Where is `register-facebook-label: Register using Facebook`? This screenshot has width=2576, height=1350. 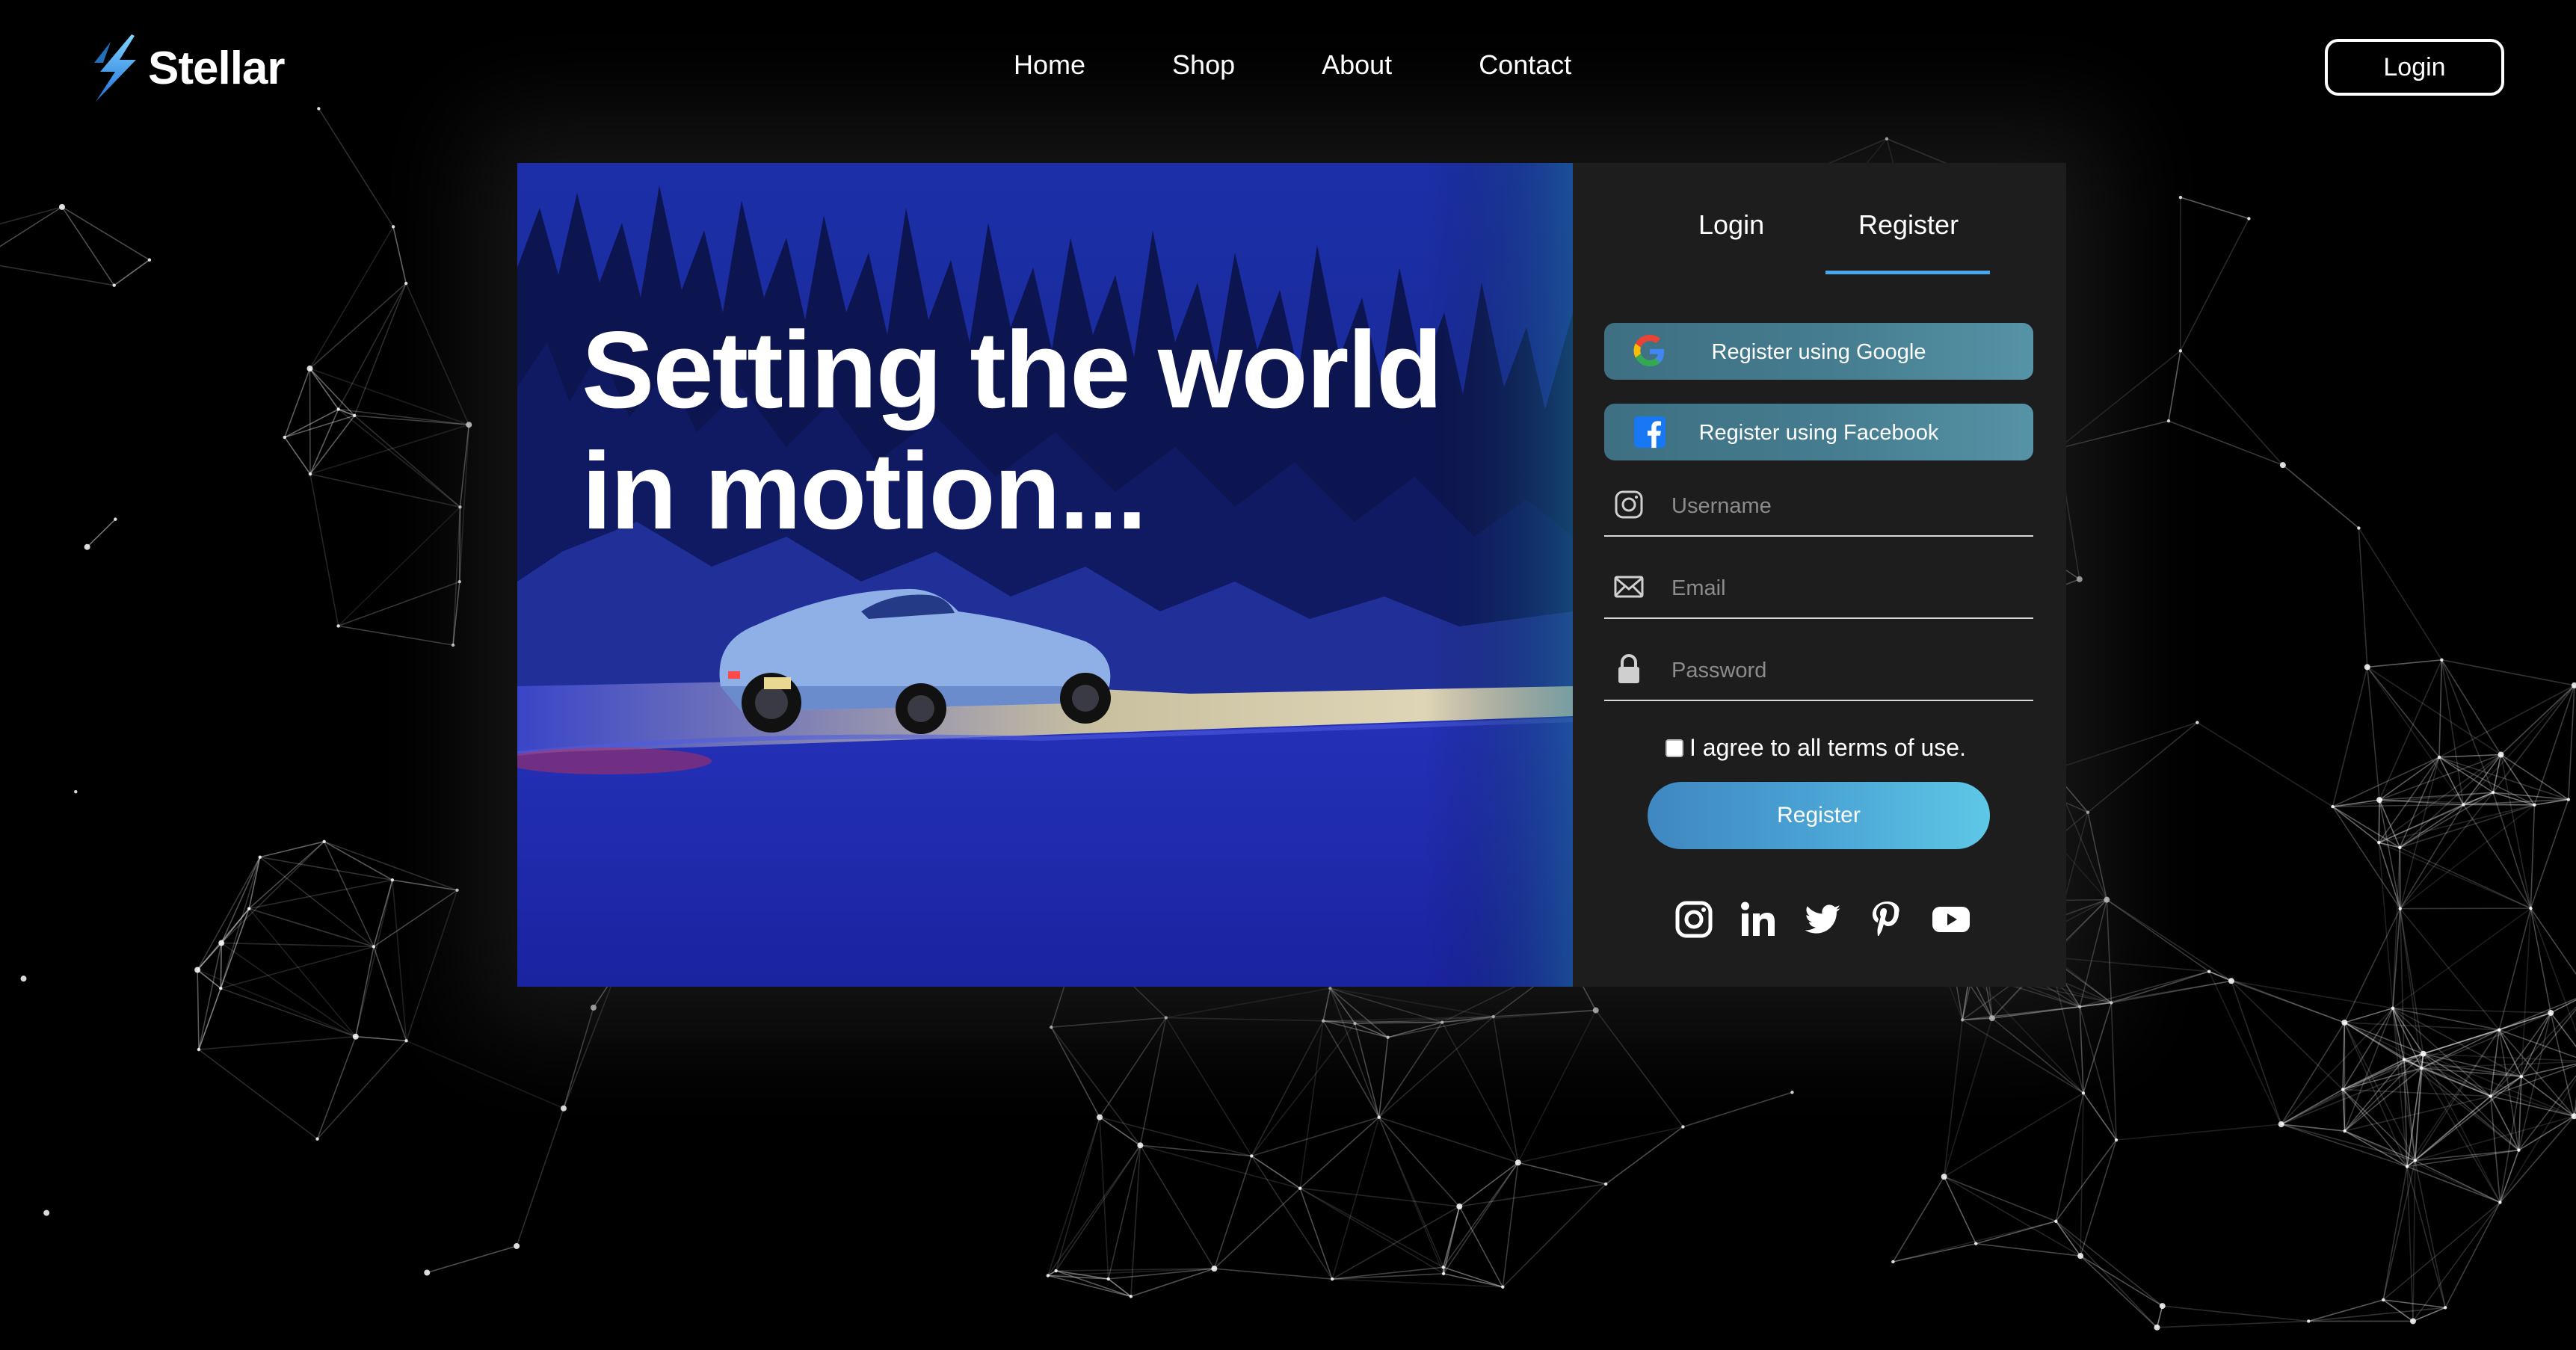 register-facebook-label: Register using Facebook is located at coordinates (1818, 433).